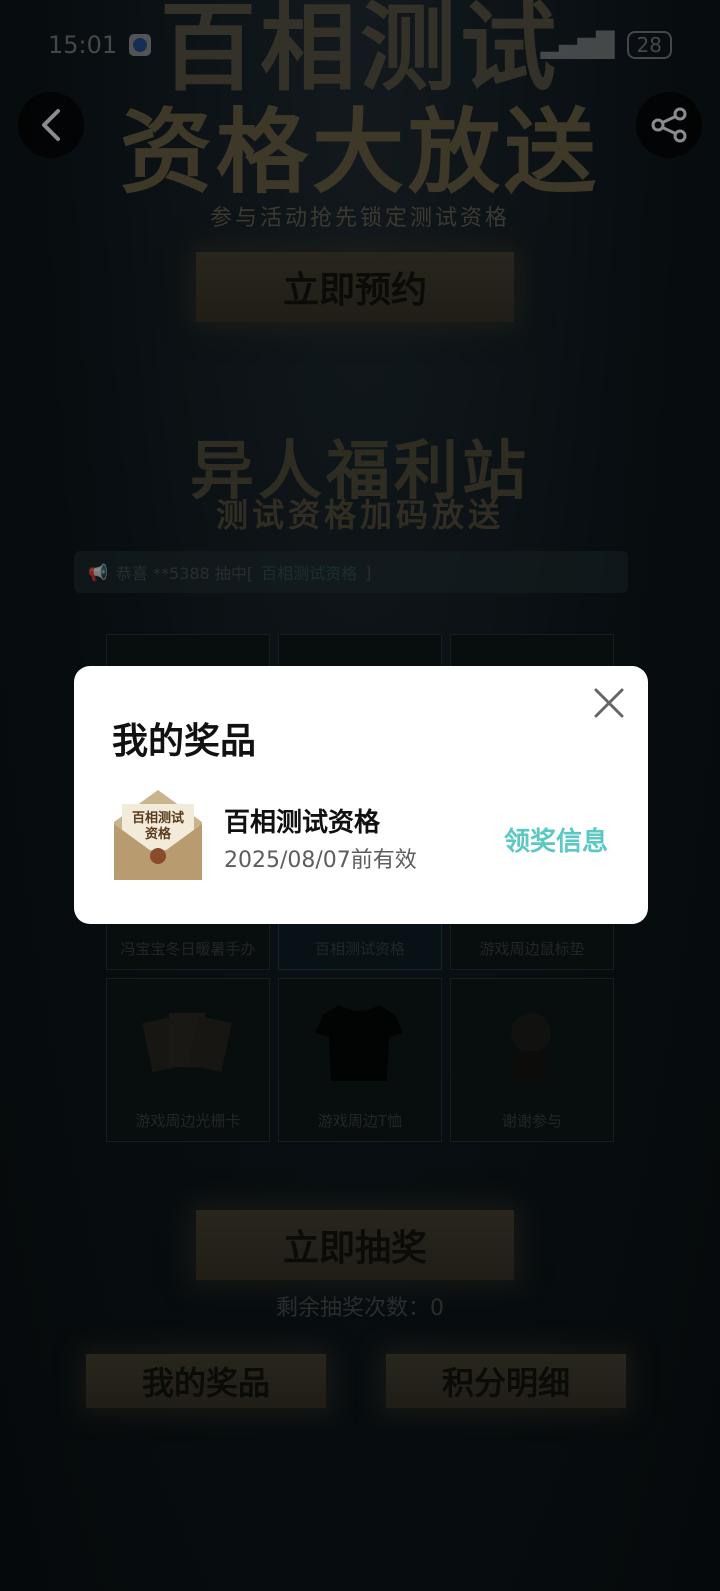  I want to click on modal-title: 我的奖品, so click(184, 741).